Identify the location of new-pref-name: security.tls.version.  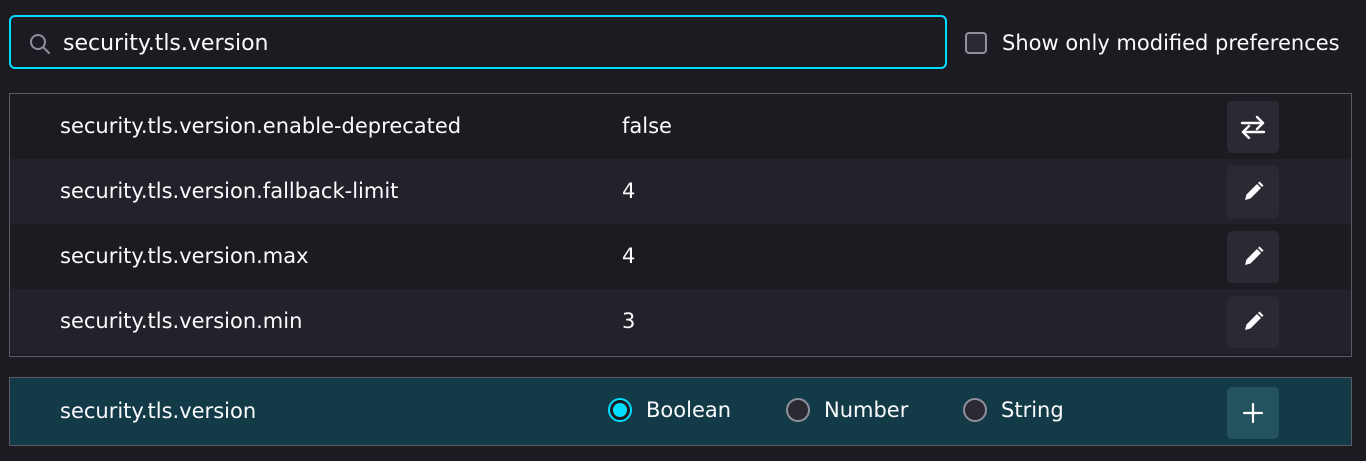
(158, 411).